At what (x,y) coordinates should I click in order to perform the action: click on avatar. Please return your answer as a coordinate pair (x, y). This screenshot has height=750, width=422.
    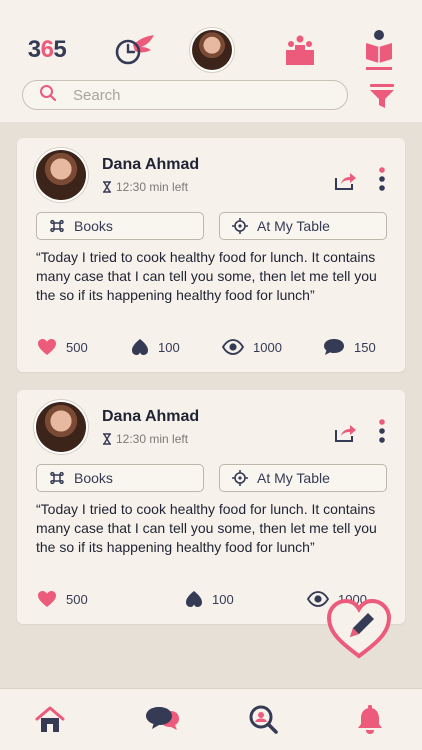
    Looking at the image, I should click on (212, 50).